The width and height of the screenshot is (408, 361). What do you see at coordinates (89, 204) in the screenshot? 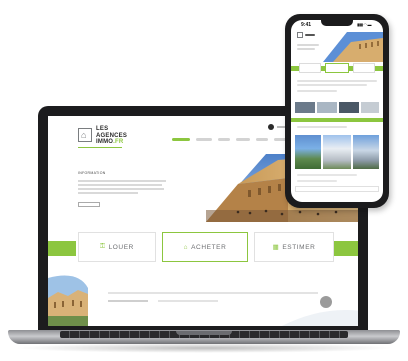
I see `read-more-button` at bounding box center [89, 204].